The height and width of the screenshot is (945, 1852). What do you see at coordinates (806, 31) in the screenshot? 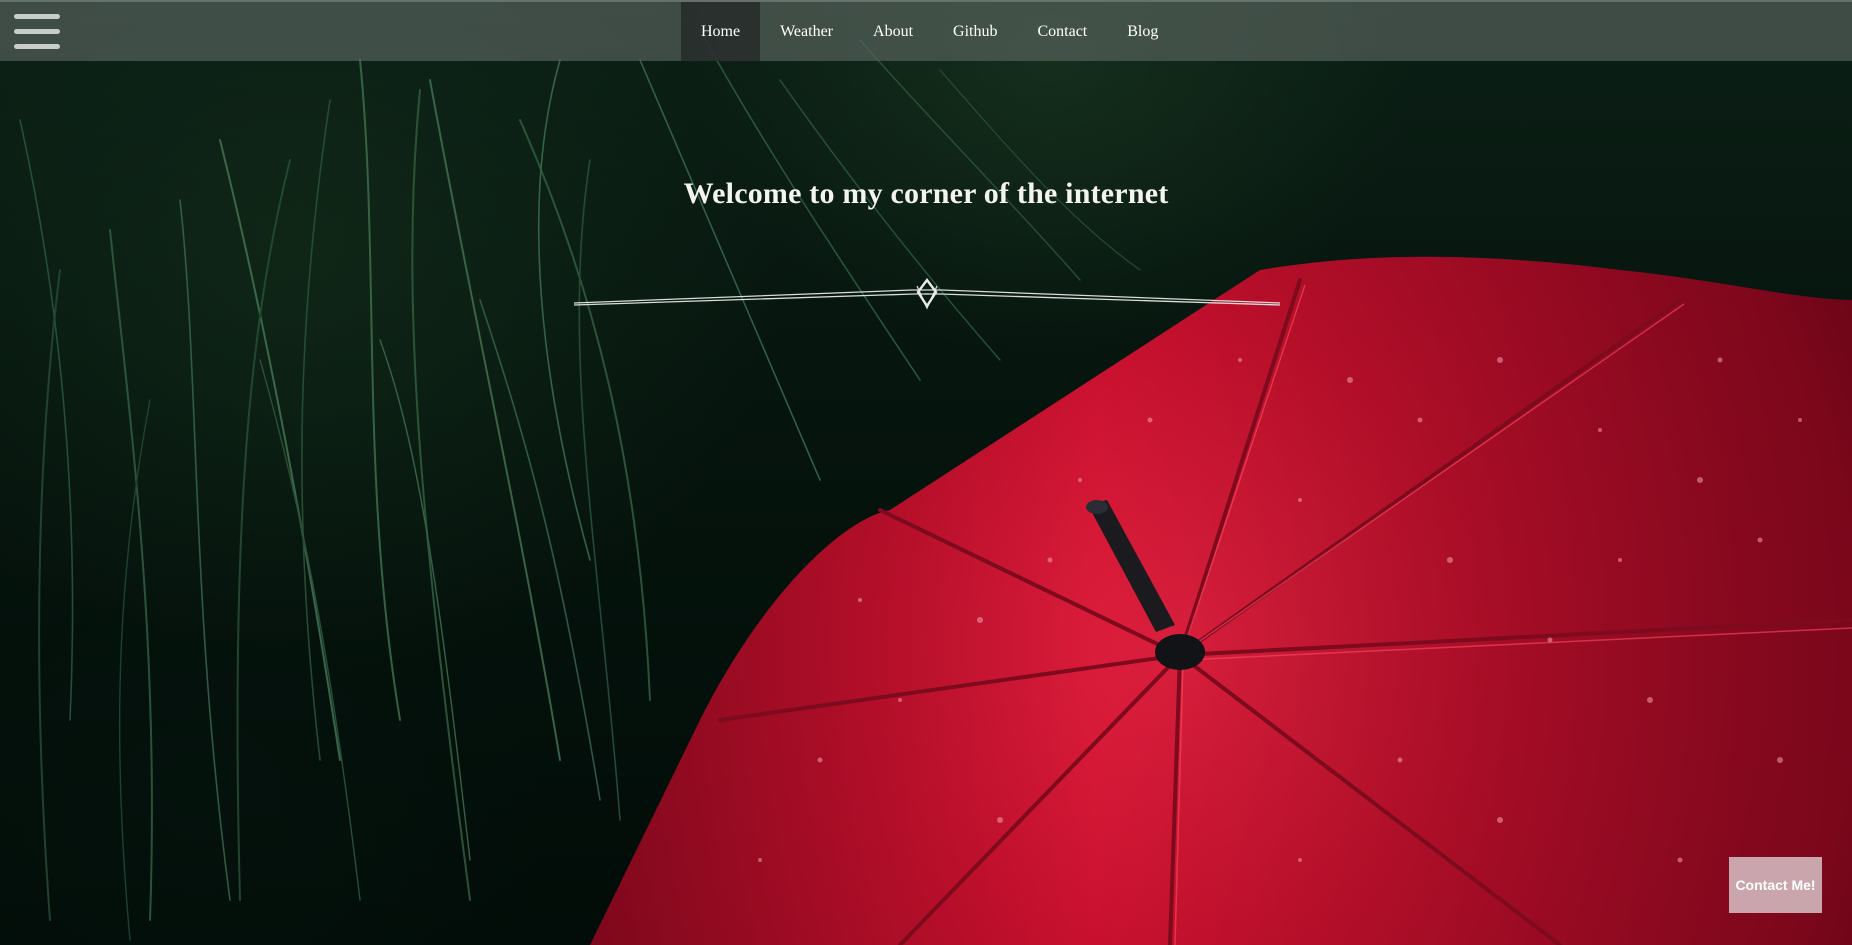
I see `nav-link-weather: Weather` at bounding box center [806, 31].